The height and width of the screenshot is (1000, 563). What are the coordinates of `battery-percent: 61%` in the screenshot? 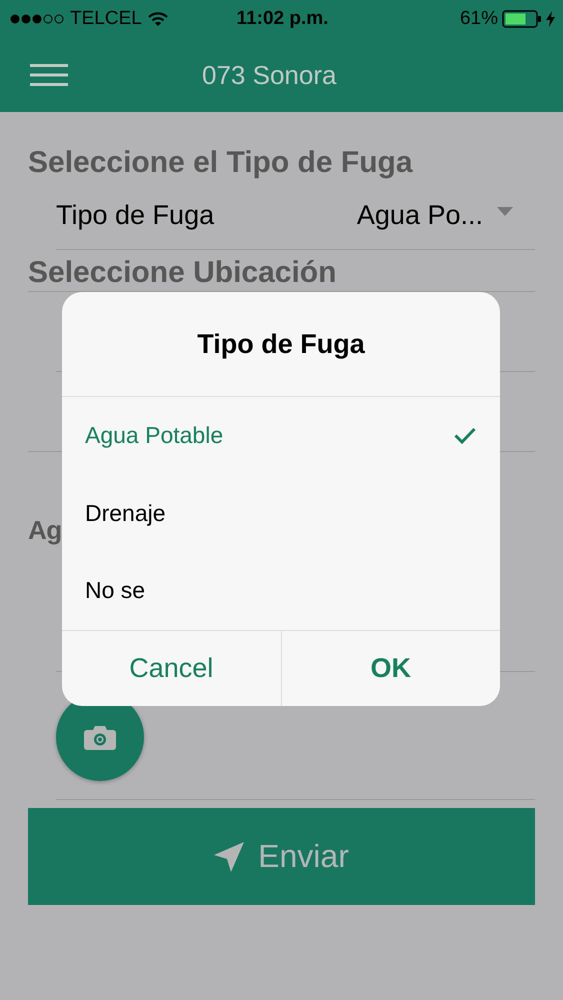 It's located at (479, 19).